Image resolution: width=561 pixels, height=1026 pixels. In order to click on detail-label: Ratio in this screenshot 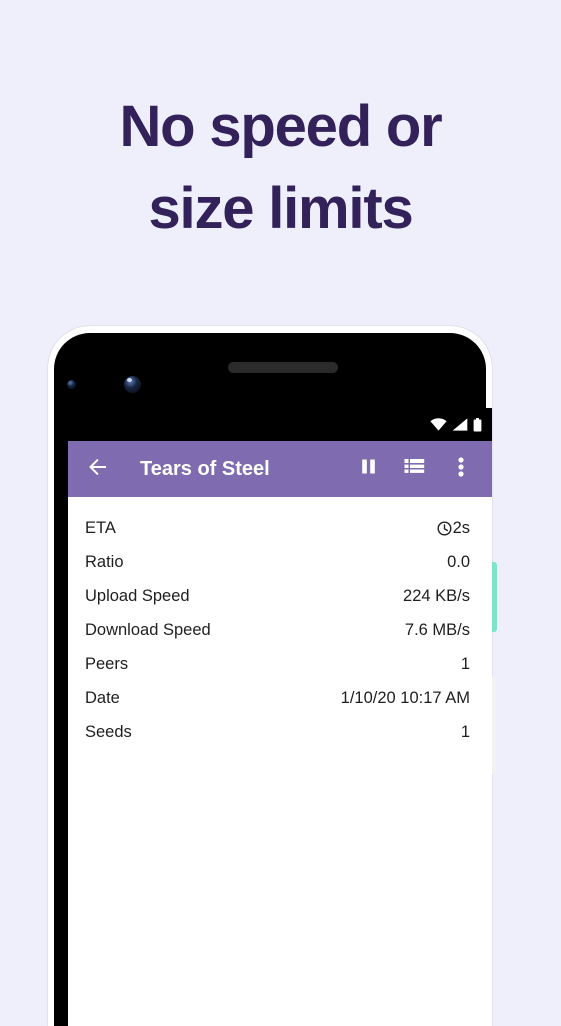, I will do `click(104, 561)`.